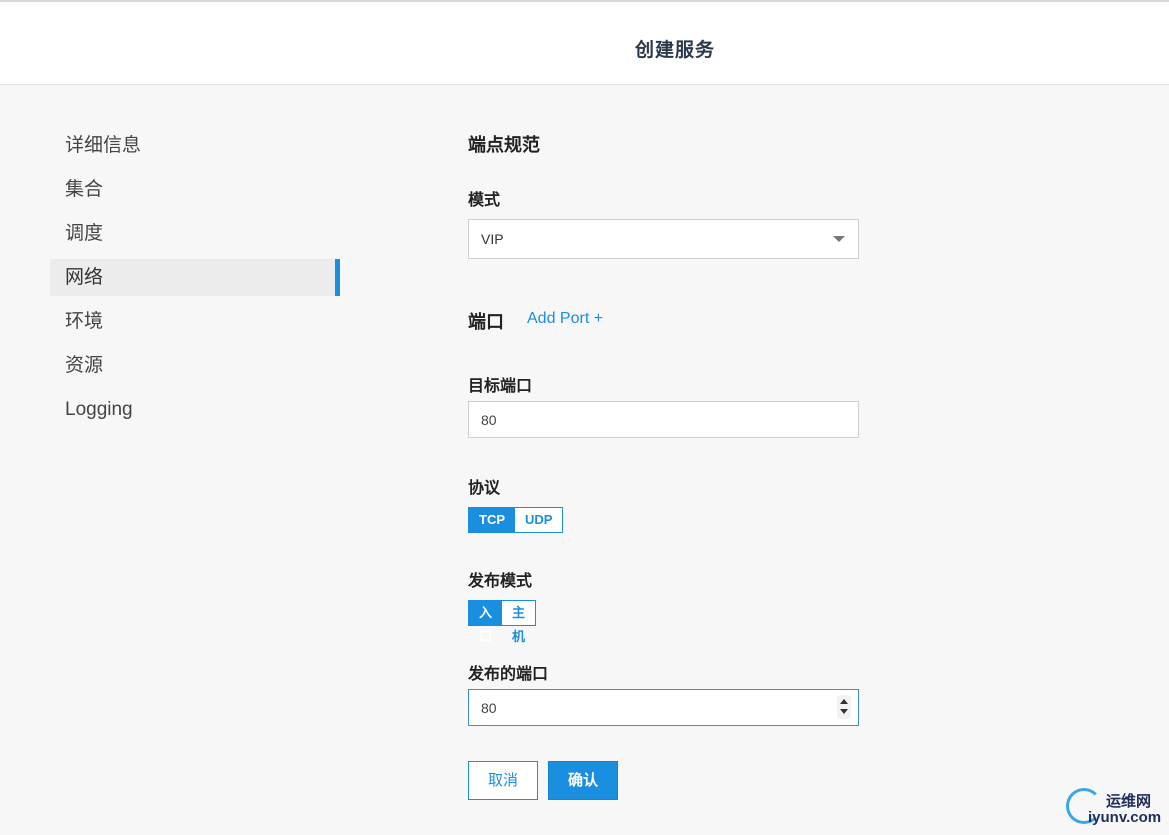  Describe the element at coordinates (195, 145) in the screenshot. I see `sidebar-item-details: 详细信息` at that location.